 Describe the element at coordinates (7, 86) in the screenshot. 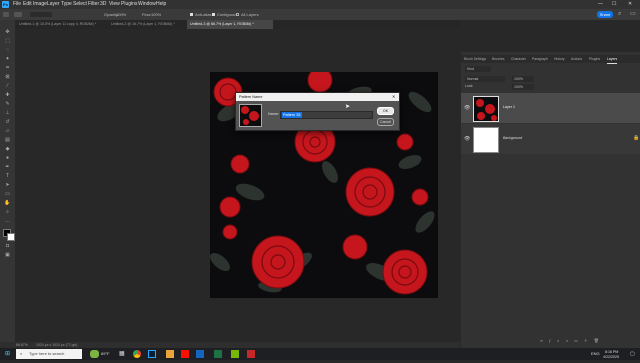

I see `eyedropper-tool-icon: ⁄` at that location.